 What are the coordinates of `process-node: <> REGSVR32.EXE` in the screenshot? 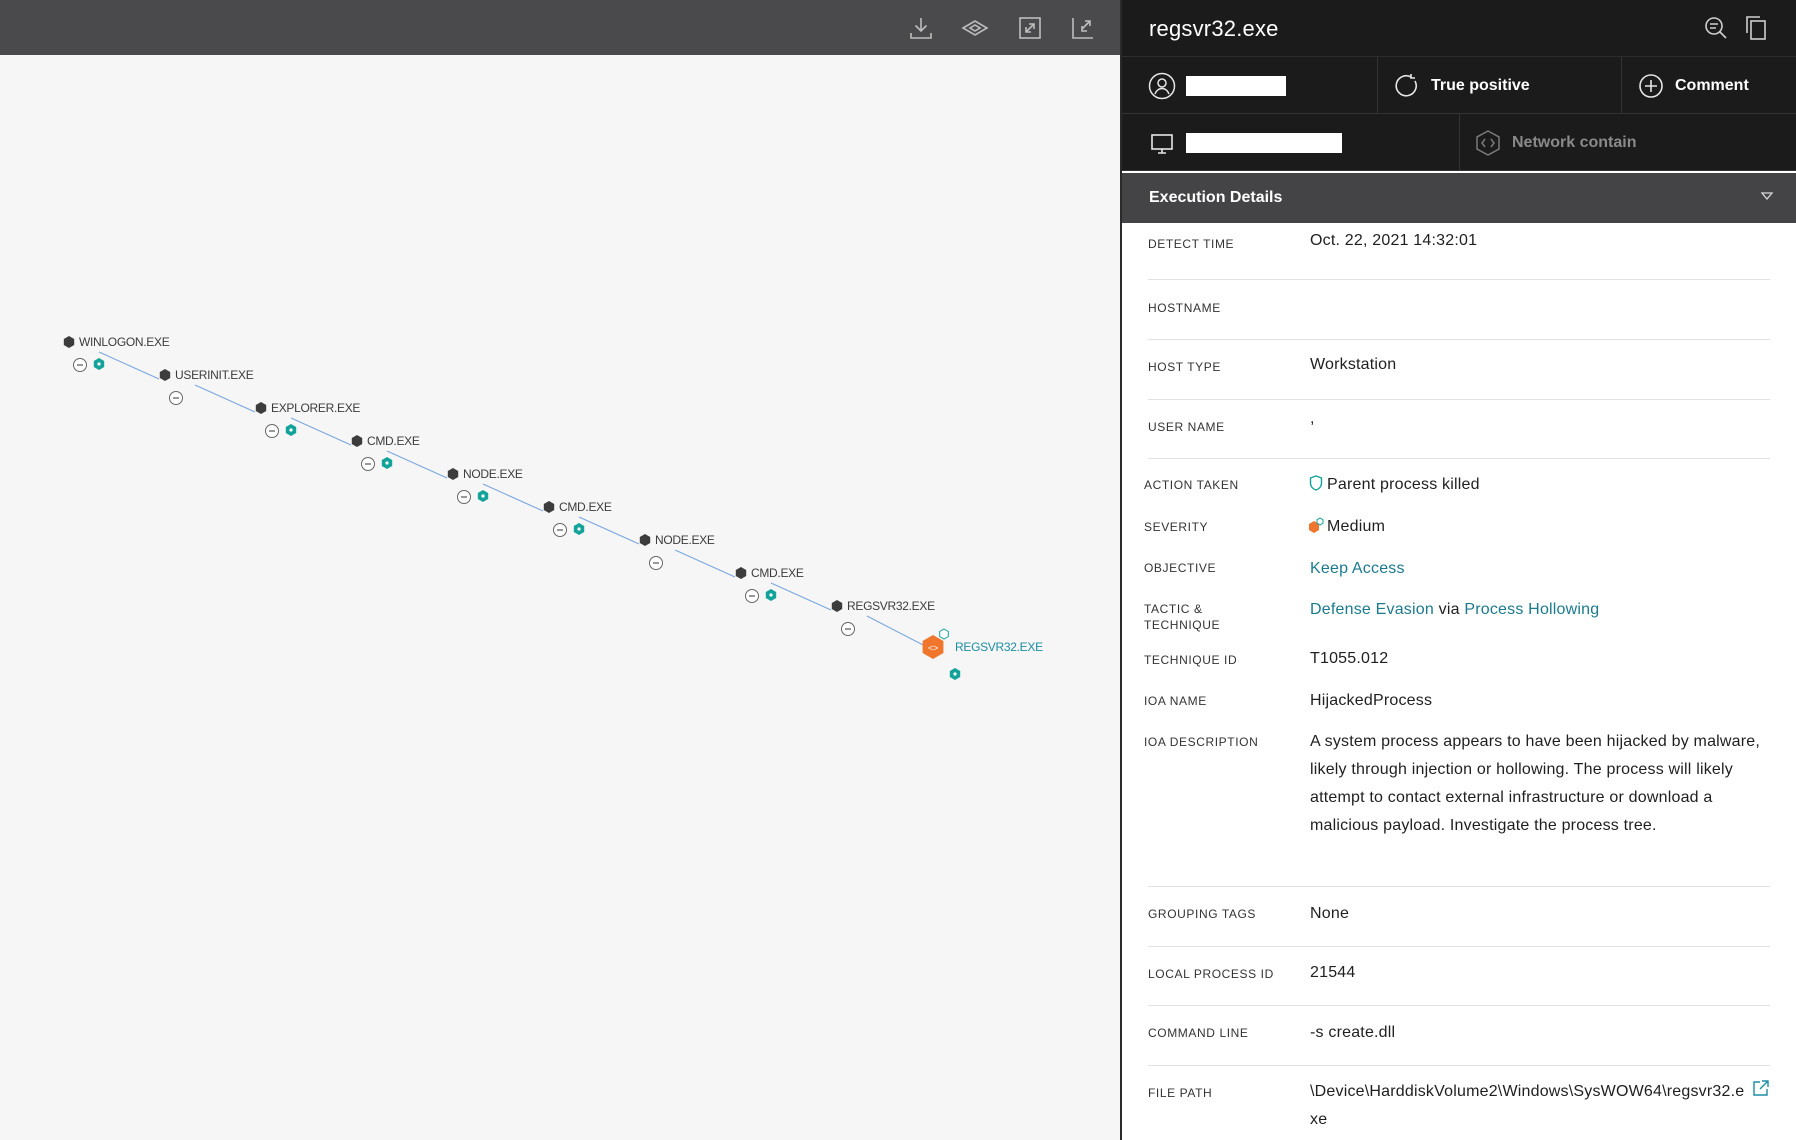 It's located at (982, 654).